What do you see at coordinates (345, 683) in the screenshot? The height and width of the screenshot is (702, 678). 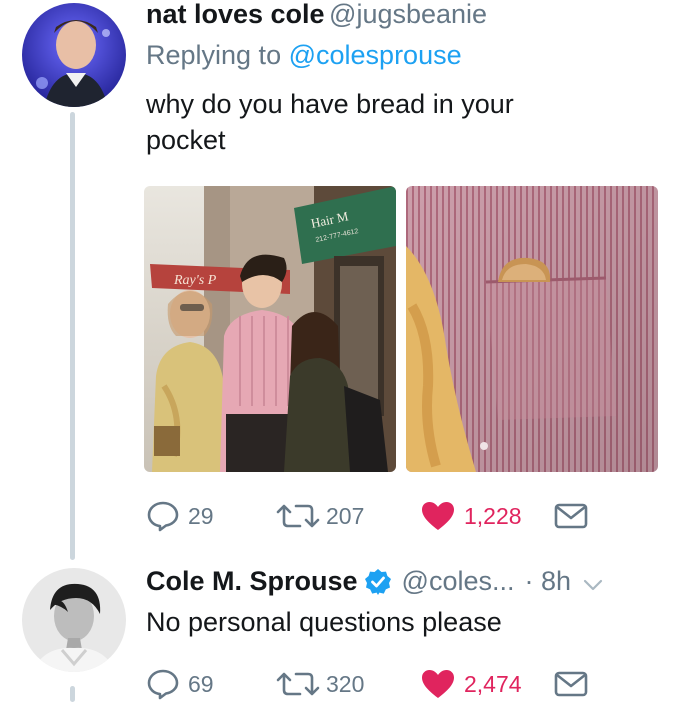 I see `retweet-count: 320` at bounding box center [345, 683].